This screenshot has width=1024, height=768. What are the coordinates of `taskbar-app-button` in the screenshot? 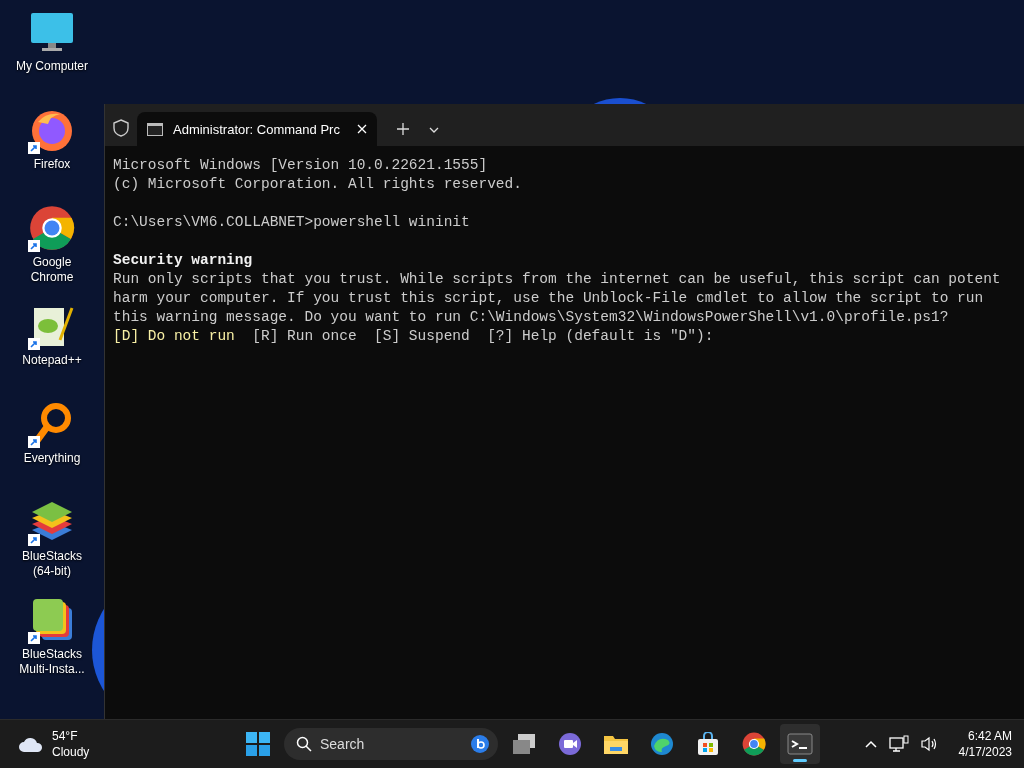 It's located at (800, 744).